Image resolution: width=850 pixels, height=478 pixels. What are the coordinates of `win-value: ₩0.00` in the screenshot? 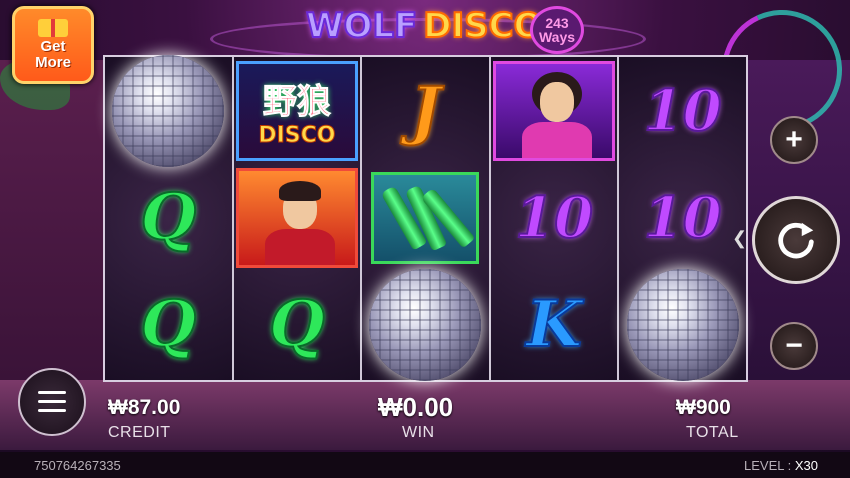 It's located at (416, 407).